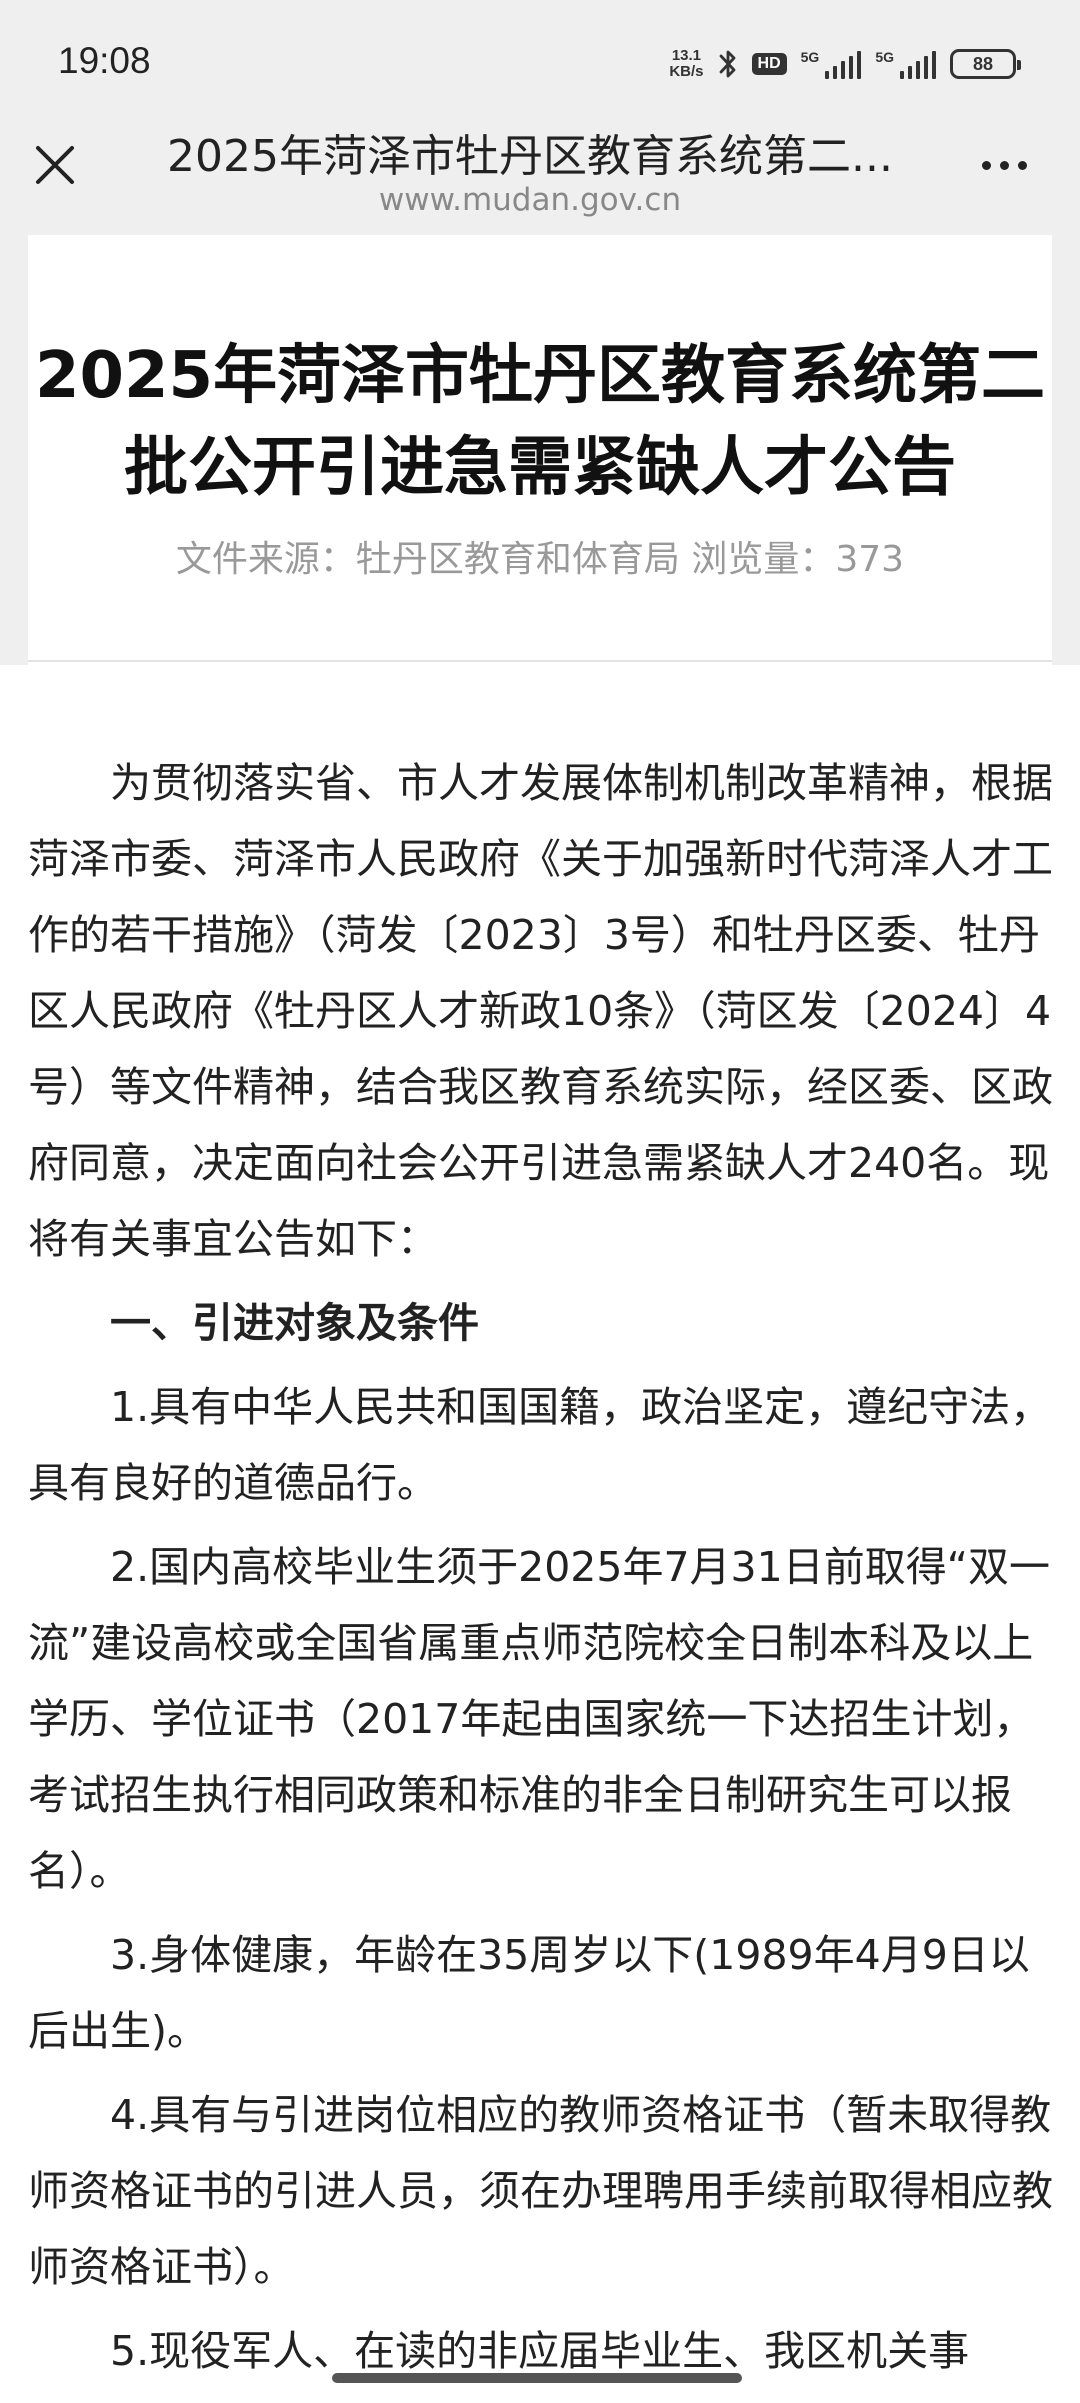 The width and height of the screenshot is (1080, 2403). What do you see at coordinates (686, 55) in the screenshot?
I see `network-speed-value: 13.1` at bounding box center [686, 55].